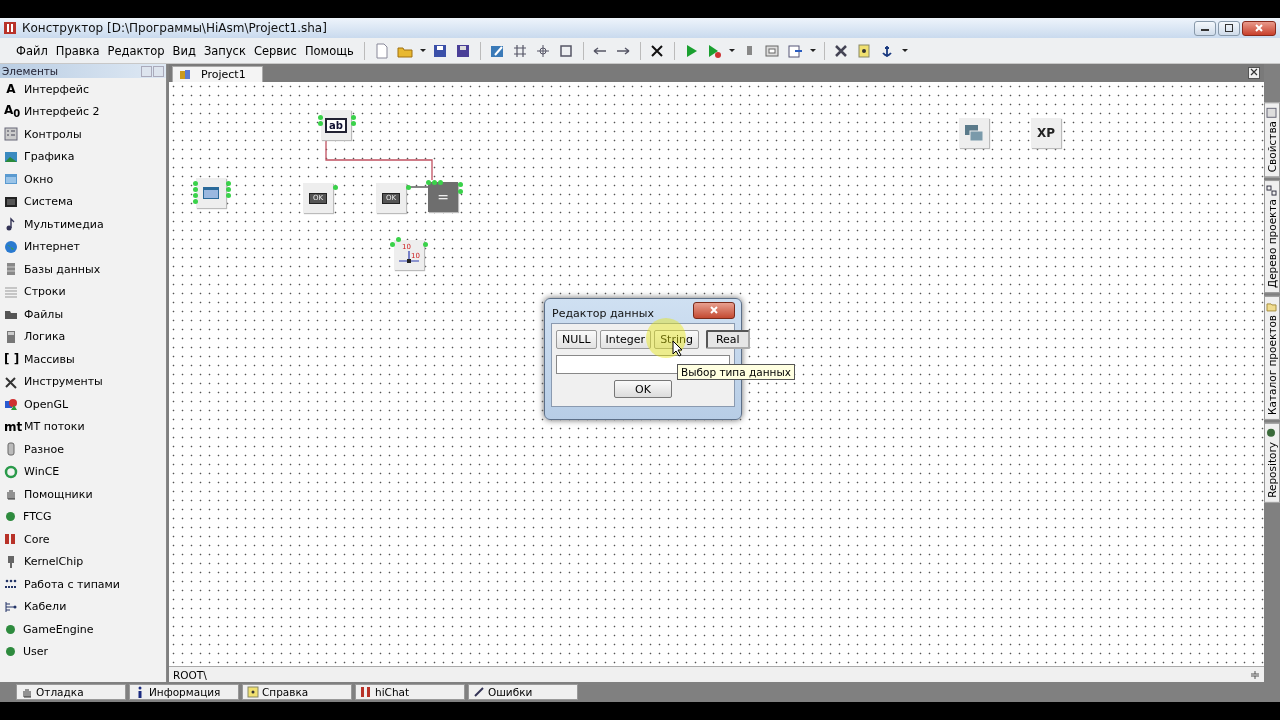 The height and width of the screenshot is (720, 1280). What do you see at coordinates (83, 269) in the screenshot?
I see `element-category: Базы данных` at bounding box center [83, 269].